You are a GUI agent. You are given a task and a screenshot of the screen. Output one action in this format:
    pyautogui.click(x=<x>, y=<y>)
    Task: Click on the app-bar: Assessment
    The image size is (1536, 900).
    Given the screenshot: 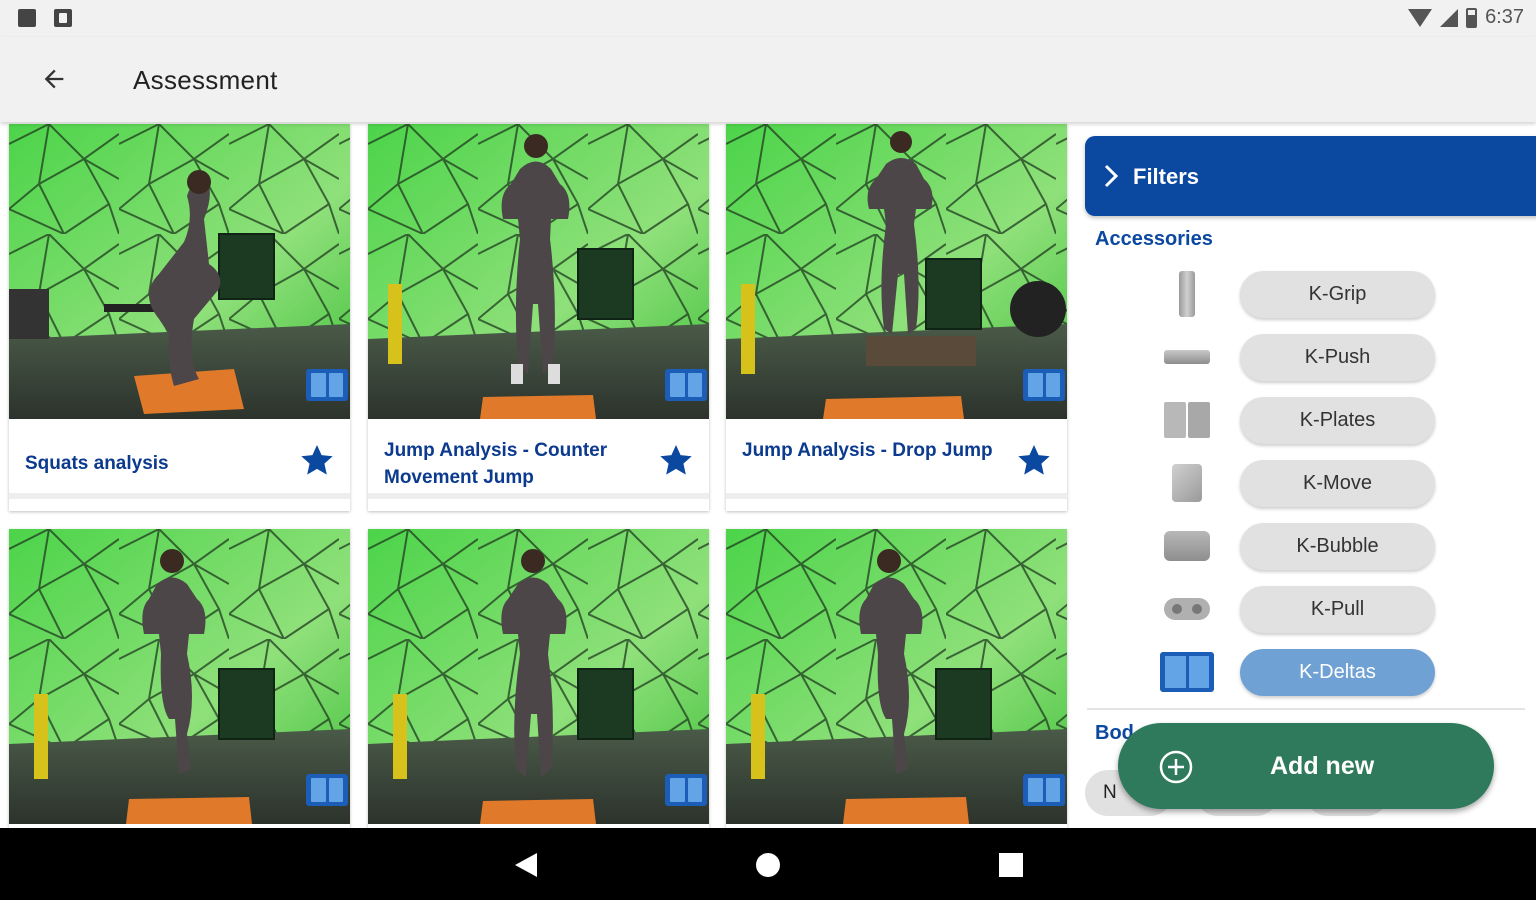 What is the action you would take?
    pyautogui.click(x=768, y=79)
    